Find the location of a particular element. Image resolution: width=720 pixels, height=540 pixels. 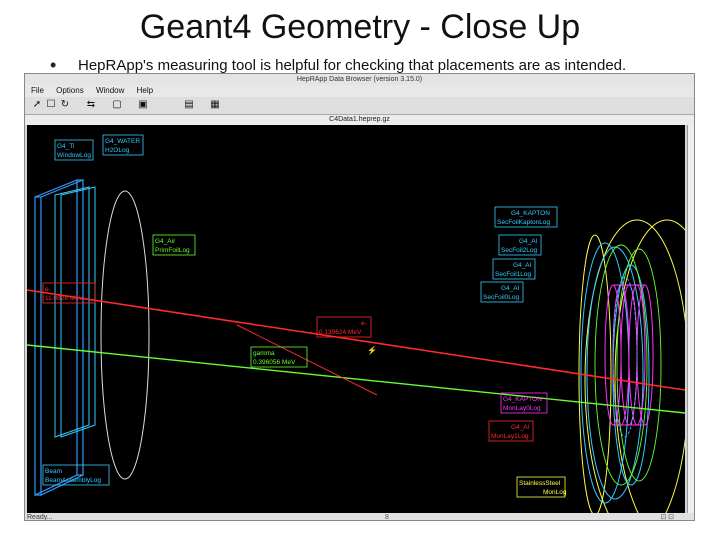

vertical-scrollbar is located at coordinates (690, 319).